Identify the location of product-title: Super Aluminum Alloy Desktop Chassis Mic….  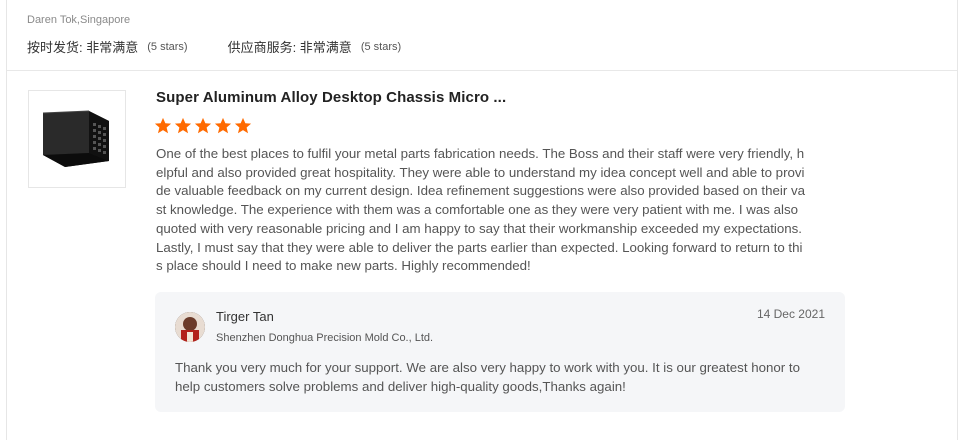
(331, 97).